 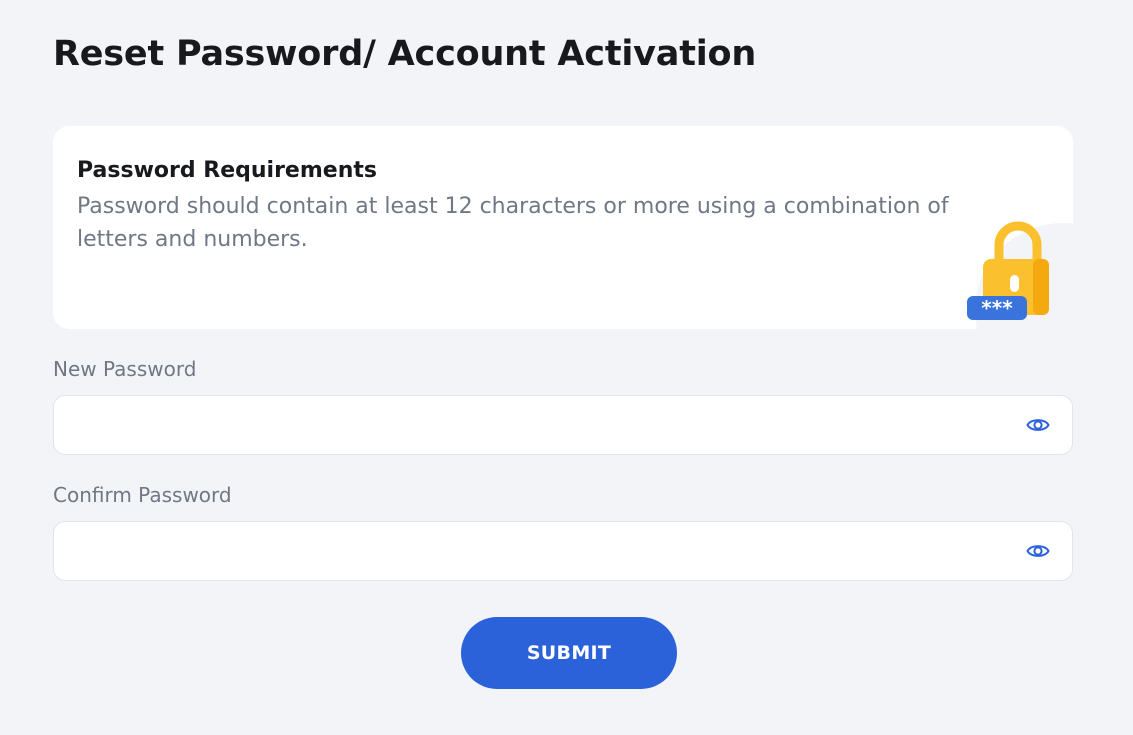 I want to click on new-password-label: New Password, so click(x=125, y=369).